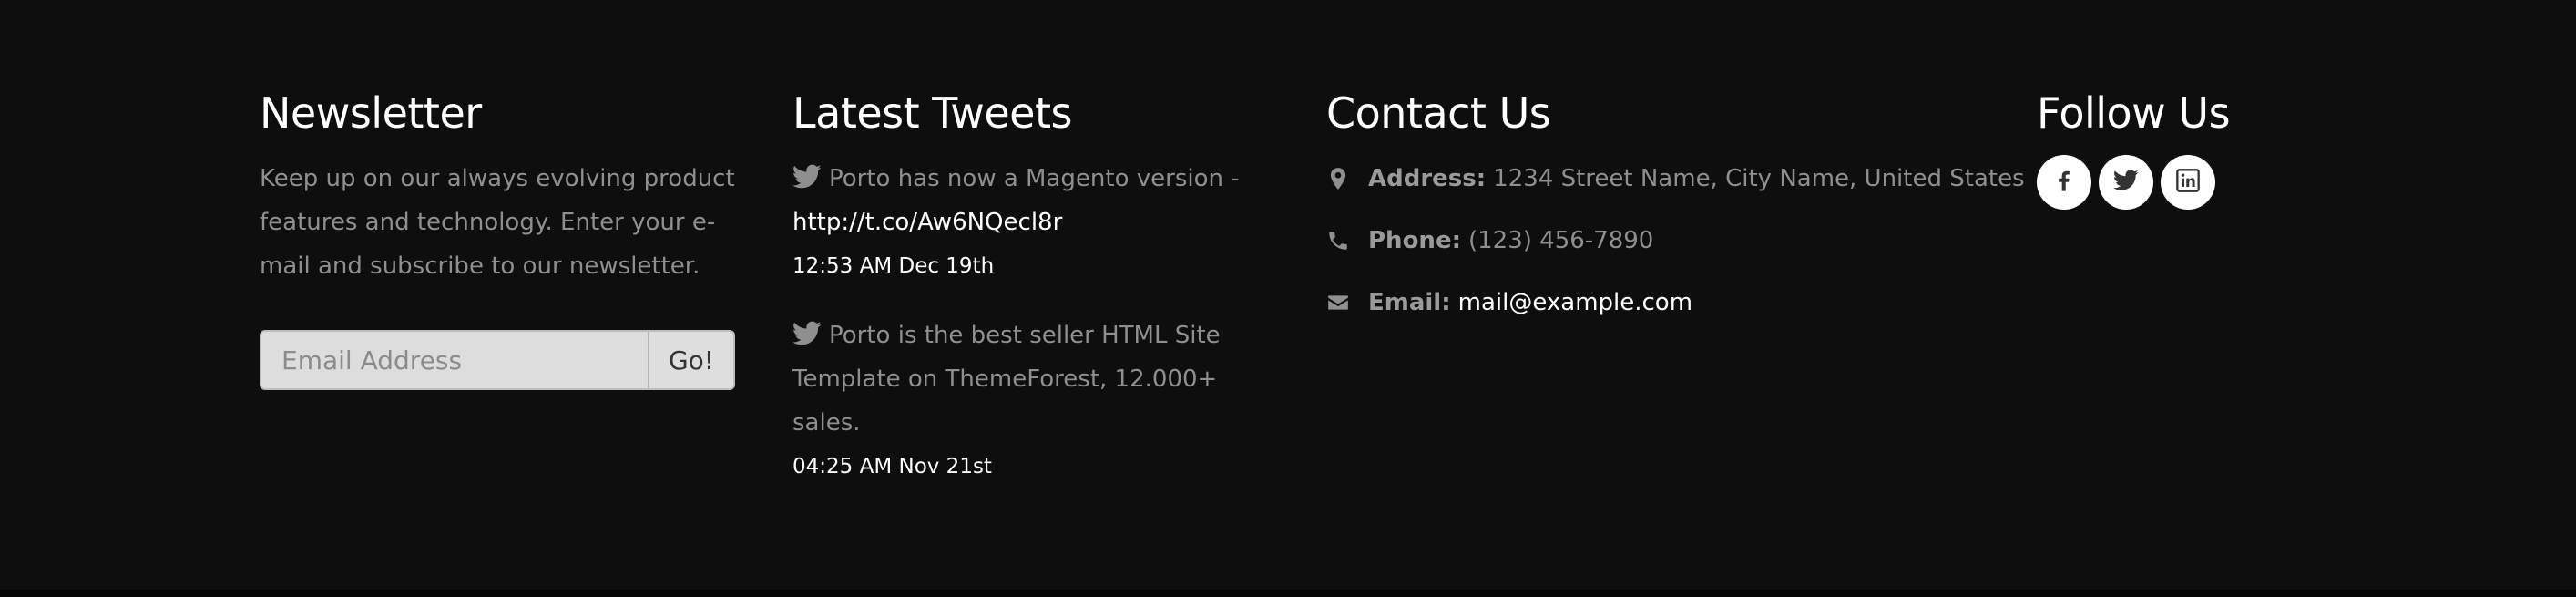 This screenshot has width=2576, height=597. Describe the element at coordinates (927, 222) in the screenshot. I see `tweet-link: http://t.co/Aw6NQecl8r` at that location.